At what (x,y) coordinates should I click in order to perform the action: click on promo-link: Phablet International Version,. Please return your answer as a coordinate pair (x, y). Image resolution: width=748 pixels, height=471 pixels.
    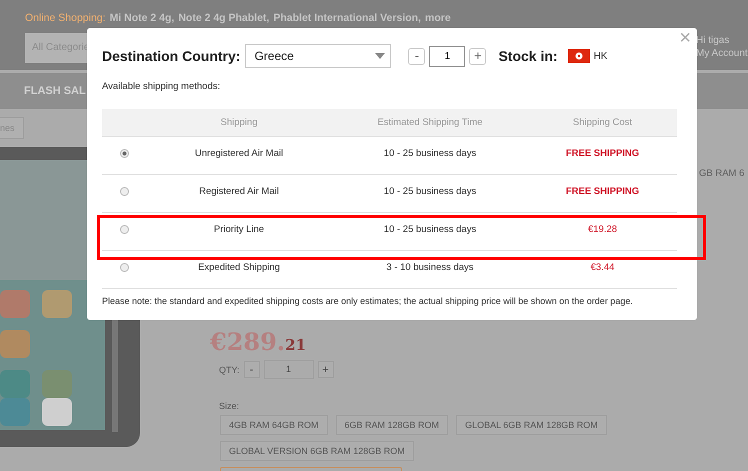
    Looking at the image, I should click on (347, 18).